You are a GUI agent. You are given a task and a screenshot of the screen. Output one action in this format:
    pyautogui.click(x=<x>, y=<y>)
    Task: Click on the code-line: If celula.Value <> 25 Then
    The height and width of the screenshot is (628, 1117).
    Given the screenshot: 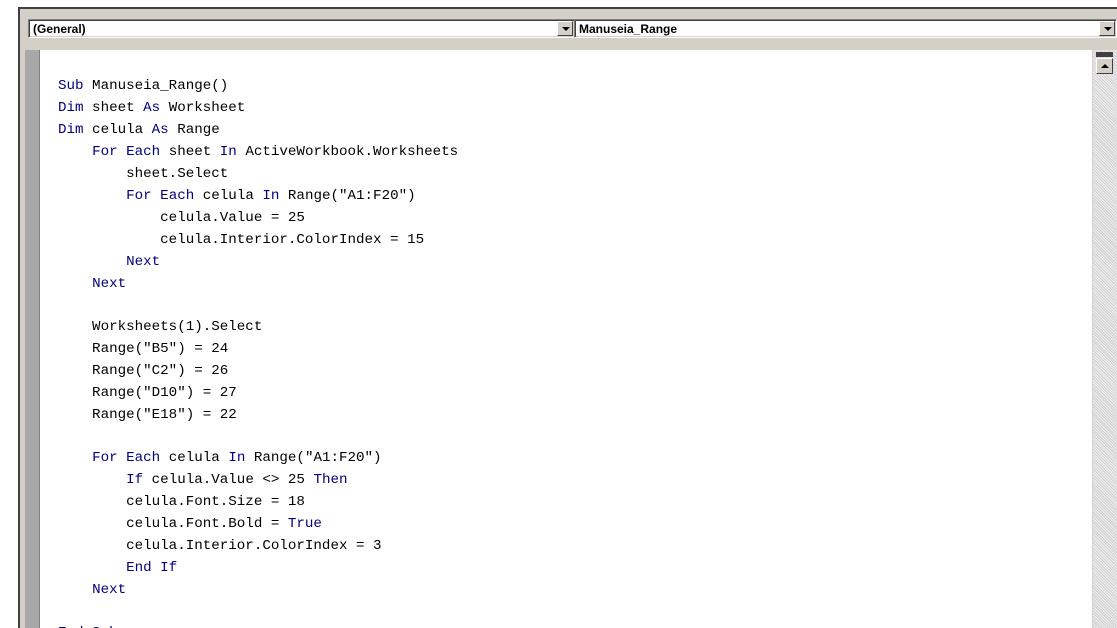 What is the action you would take?
    pyautogui.click(x=203, y=480)
    